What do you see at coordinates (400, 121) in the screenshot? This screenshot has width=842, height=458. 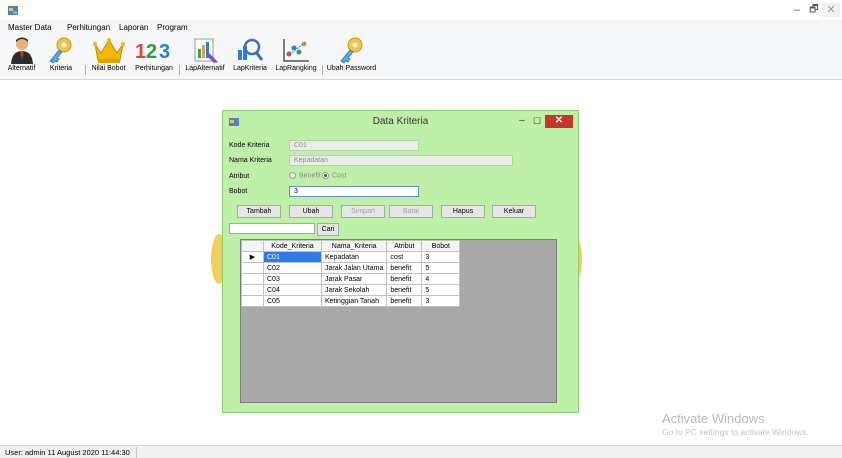 I see `dialog-titlebar: Data Kriteria – ☐ ✕` at bounding box center [400, 121].